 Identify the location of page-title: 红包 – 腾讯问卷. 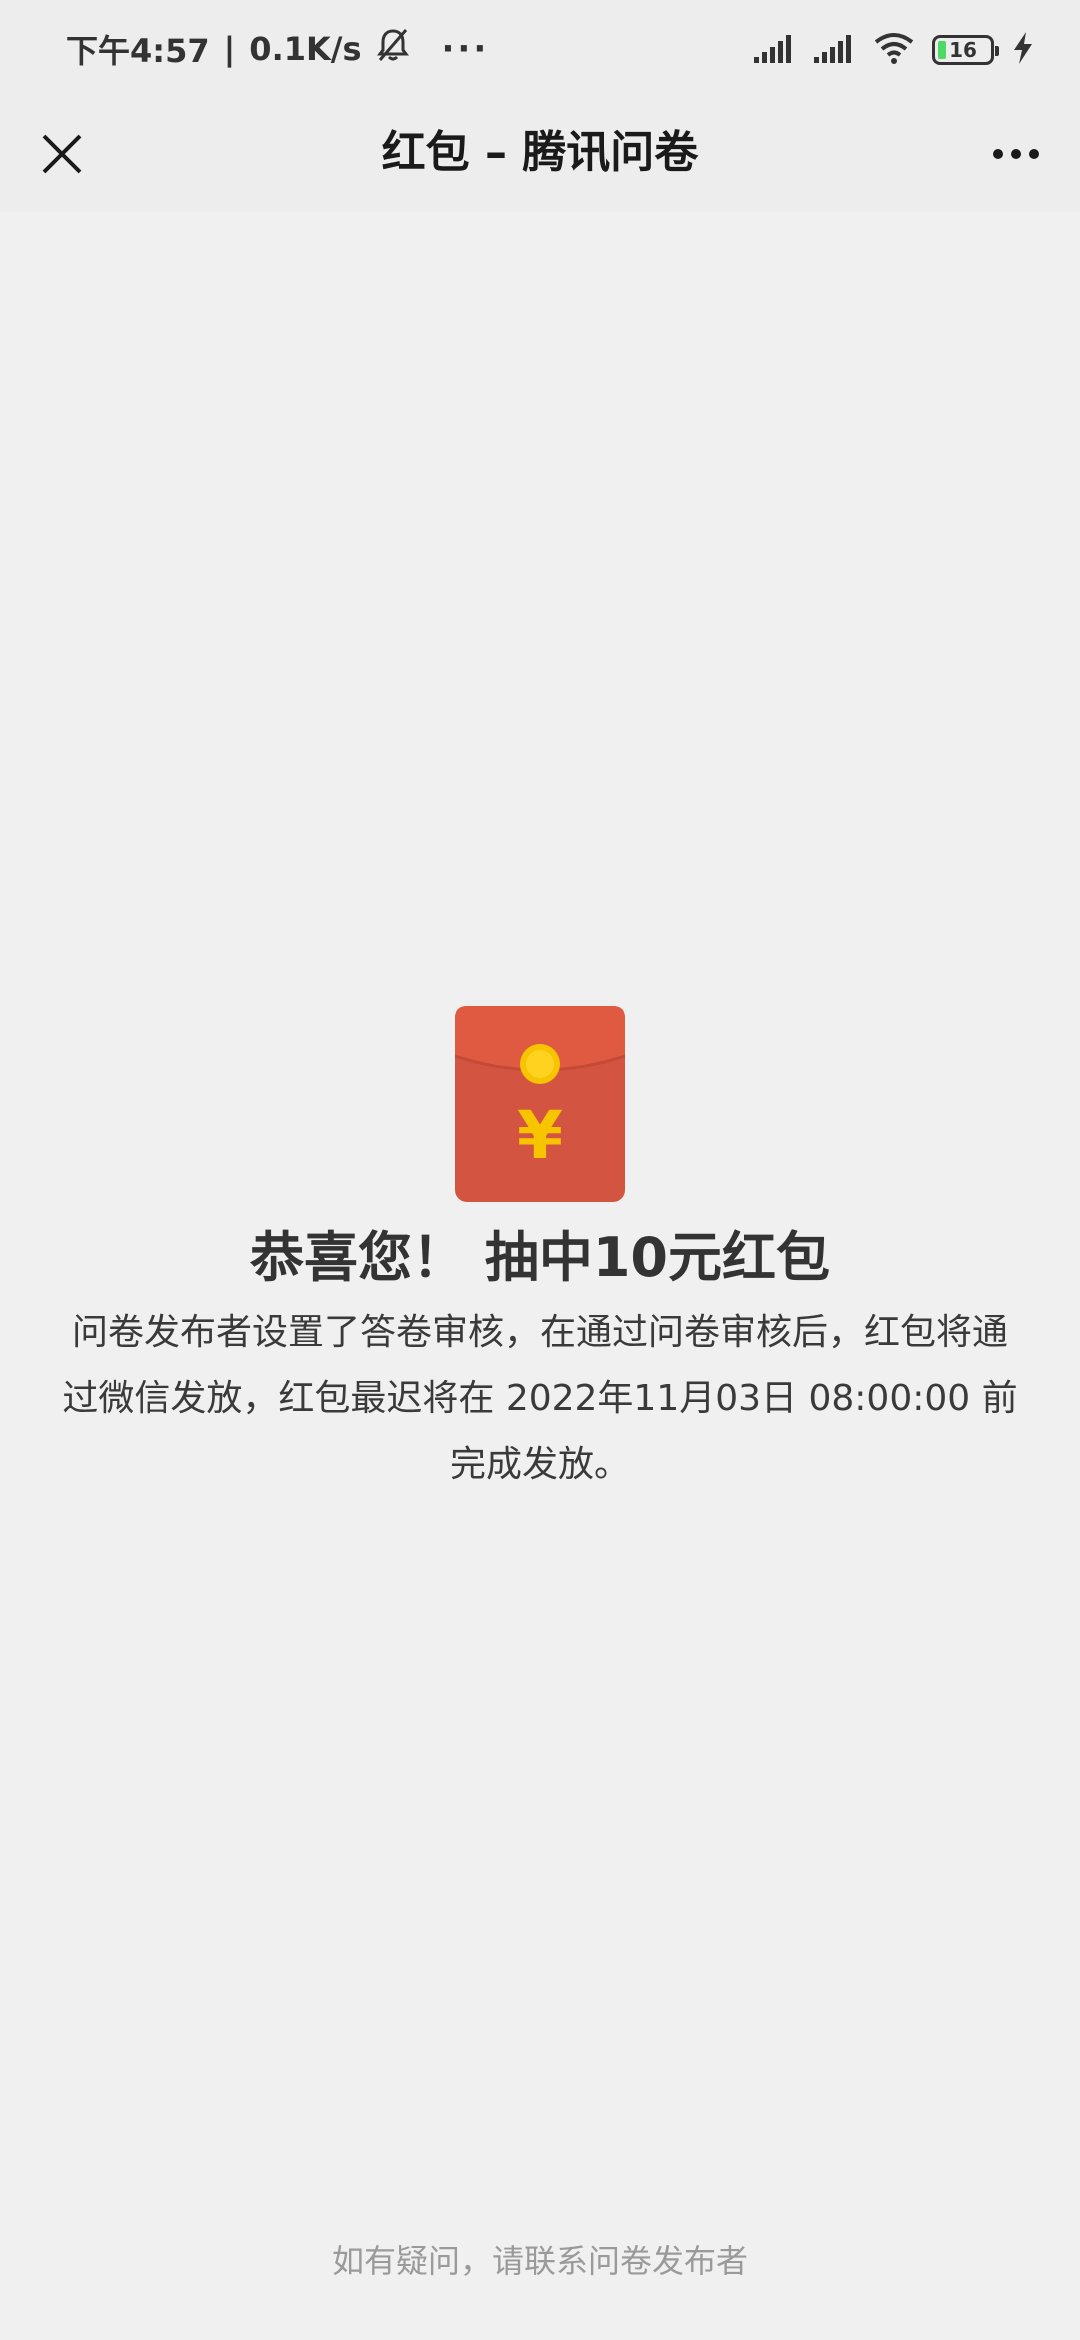
(540, 152).